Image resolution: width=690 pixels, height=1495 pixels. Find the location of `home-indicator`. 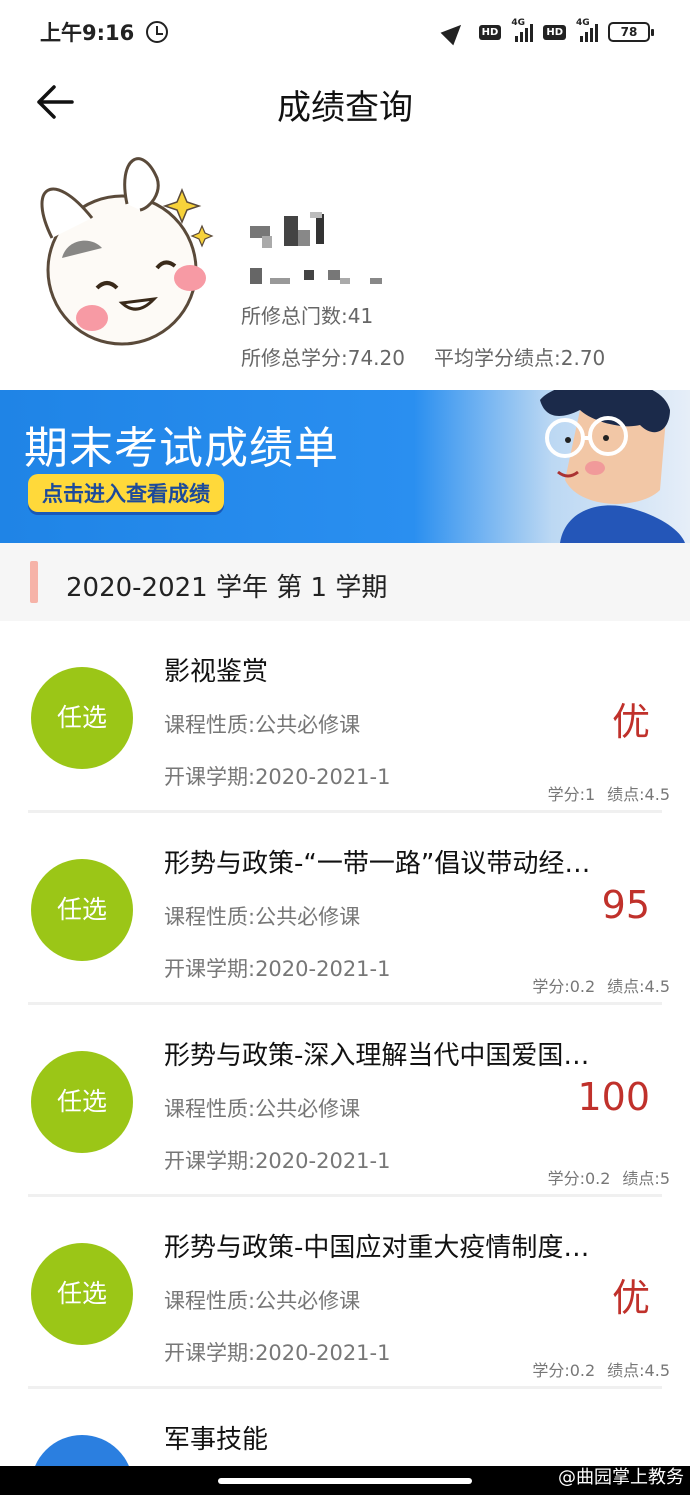

home-indicator is located at coordinates (345, 1481).